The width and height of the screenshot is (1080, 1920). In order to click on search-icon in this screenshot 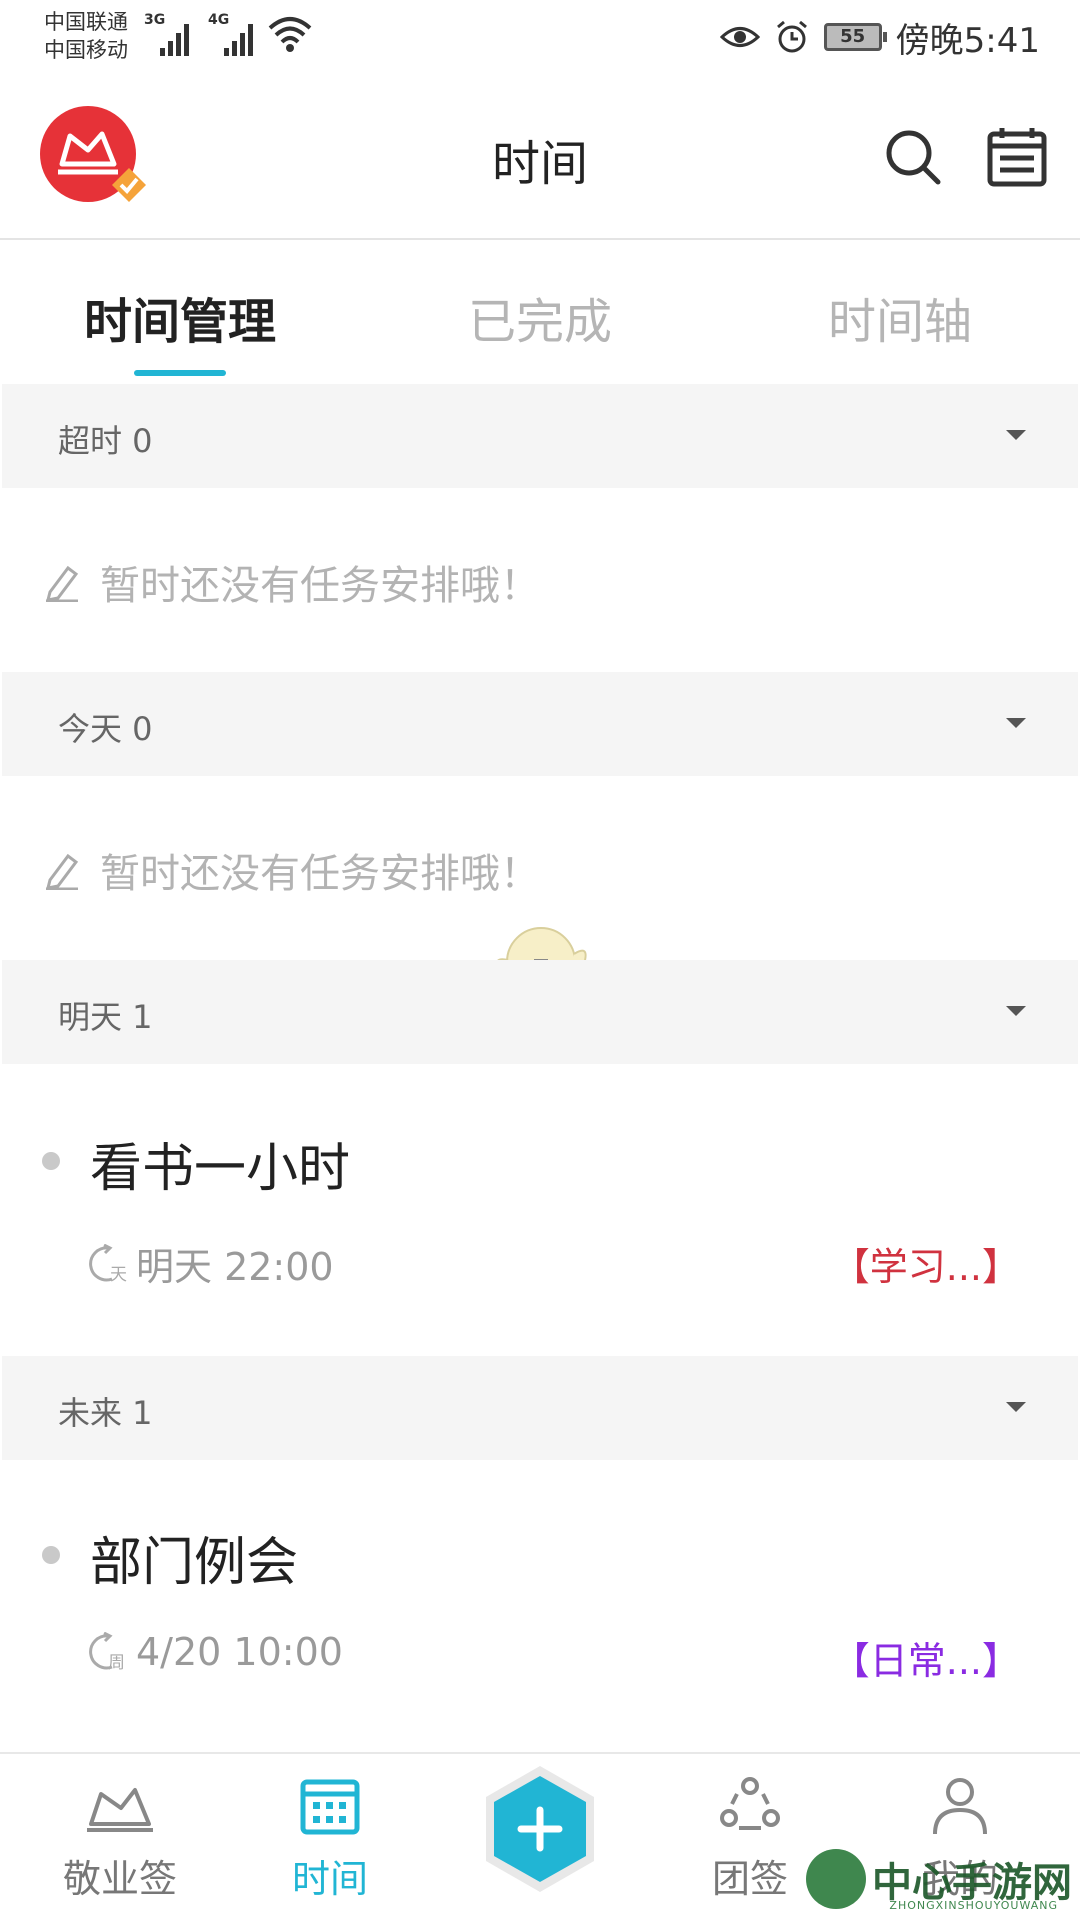, I will do `click(913, 157)`.